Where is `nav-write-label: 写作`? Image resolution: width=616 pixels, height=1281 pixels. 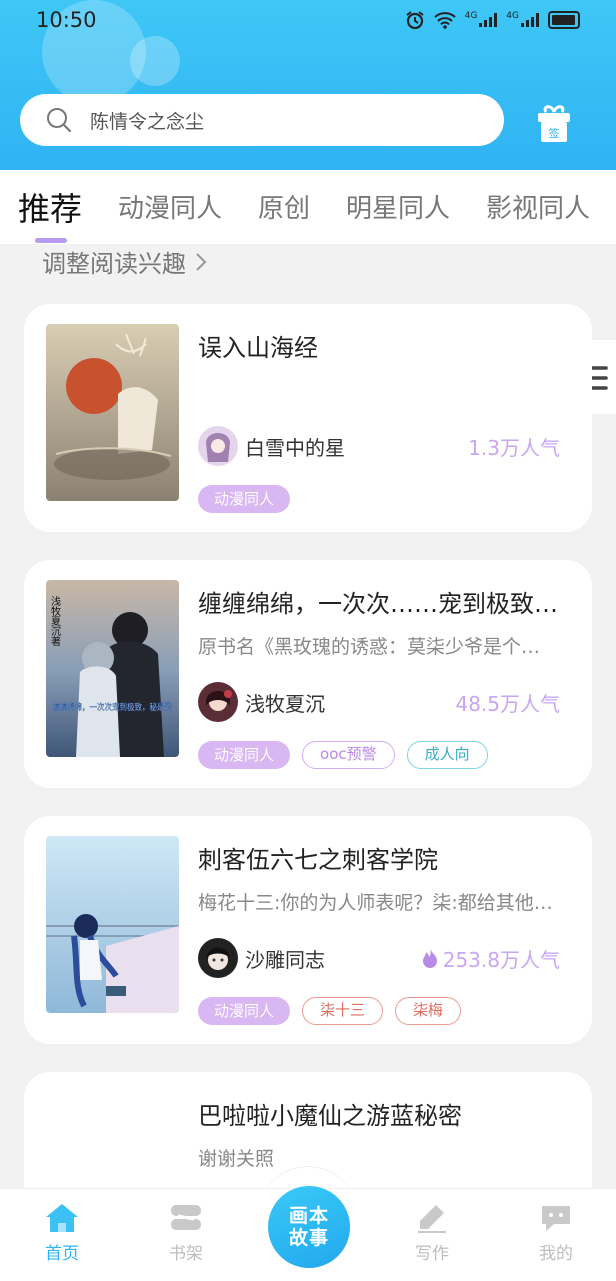 nav-write-label: 写作 is located at coordinates (432, 1254).